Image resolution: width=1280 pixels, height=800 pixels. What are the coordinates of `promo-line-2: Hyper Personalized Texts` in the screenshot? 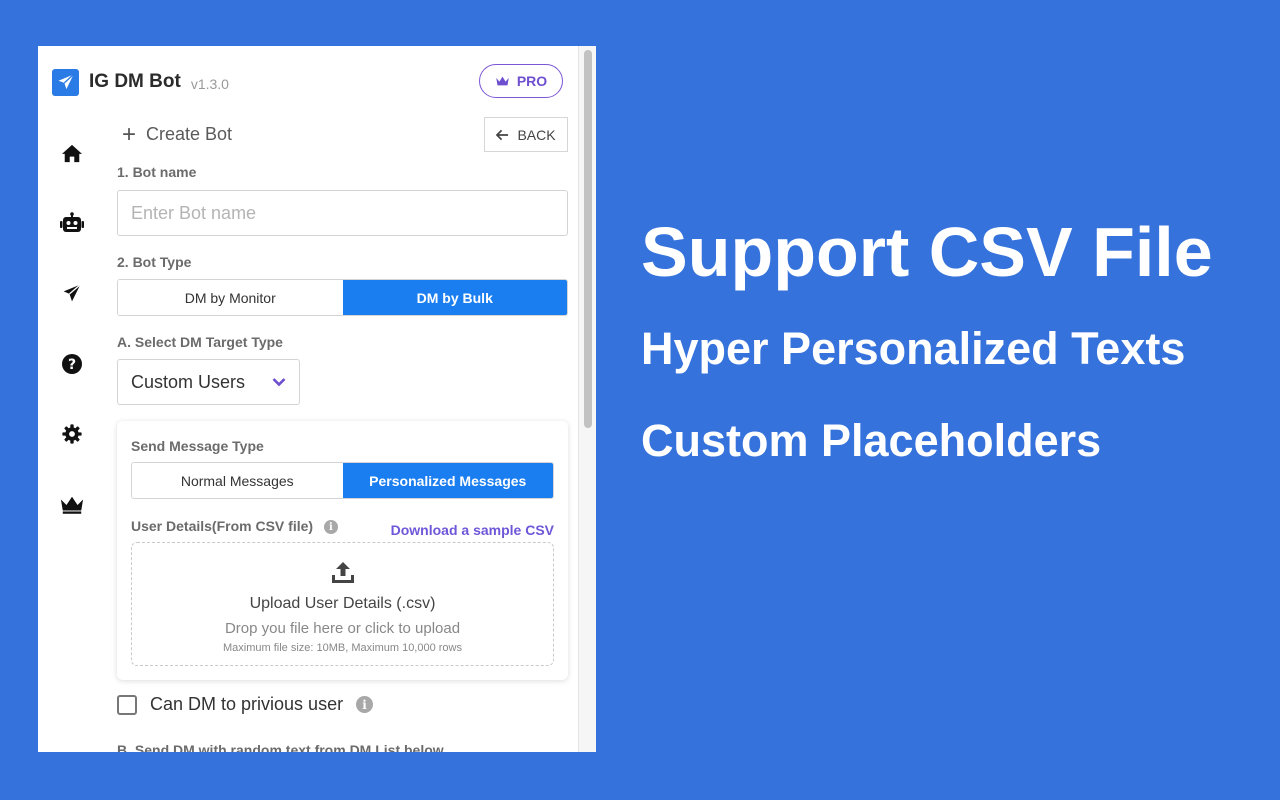 It's located at (913, 348).